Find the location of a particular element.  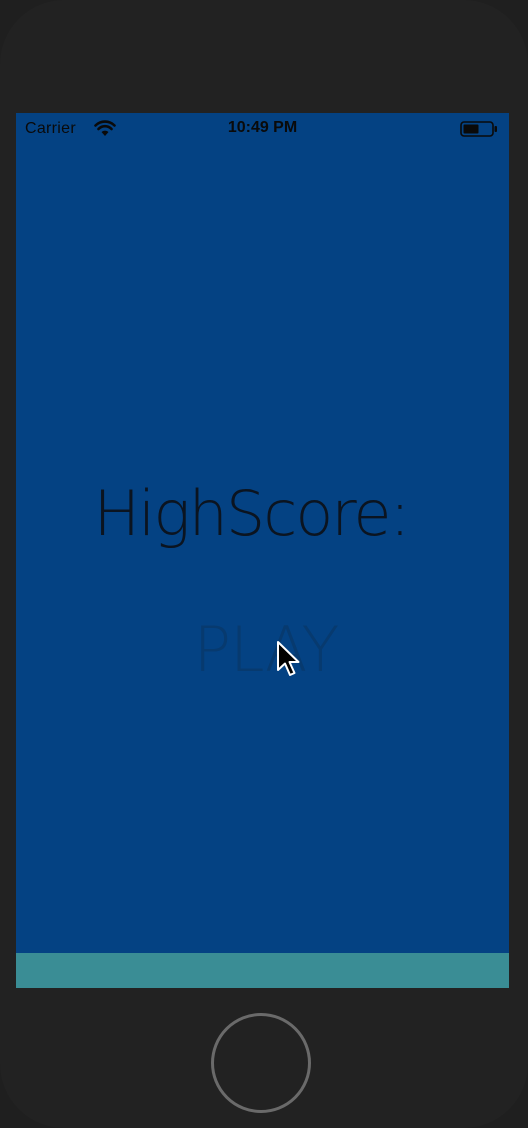

mouse-pointer-icon is located at coordinates (288, 658).